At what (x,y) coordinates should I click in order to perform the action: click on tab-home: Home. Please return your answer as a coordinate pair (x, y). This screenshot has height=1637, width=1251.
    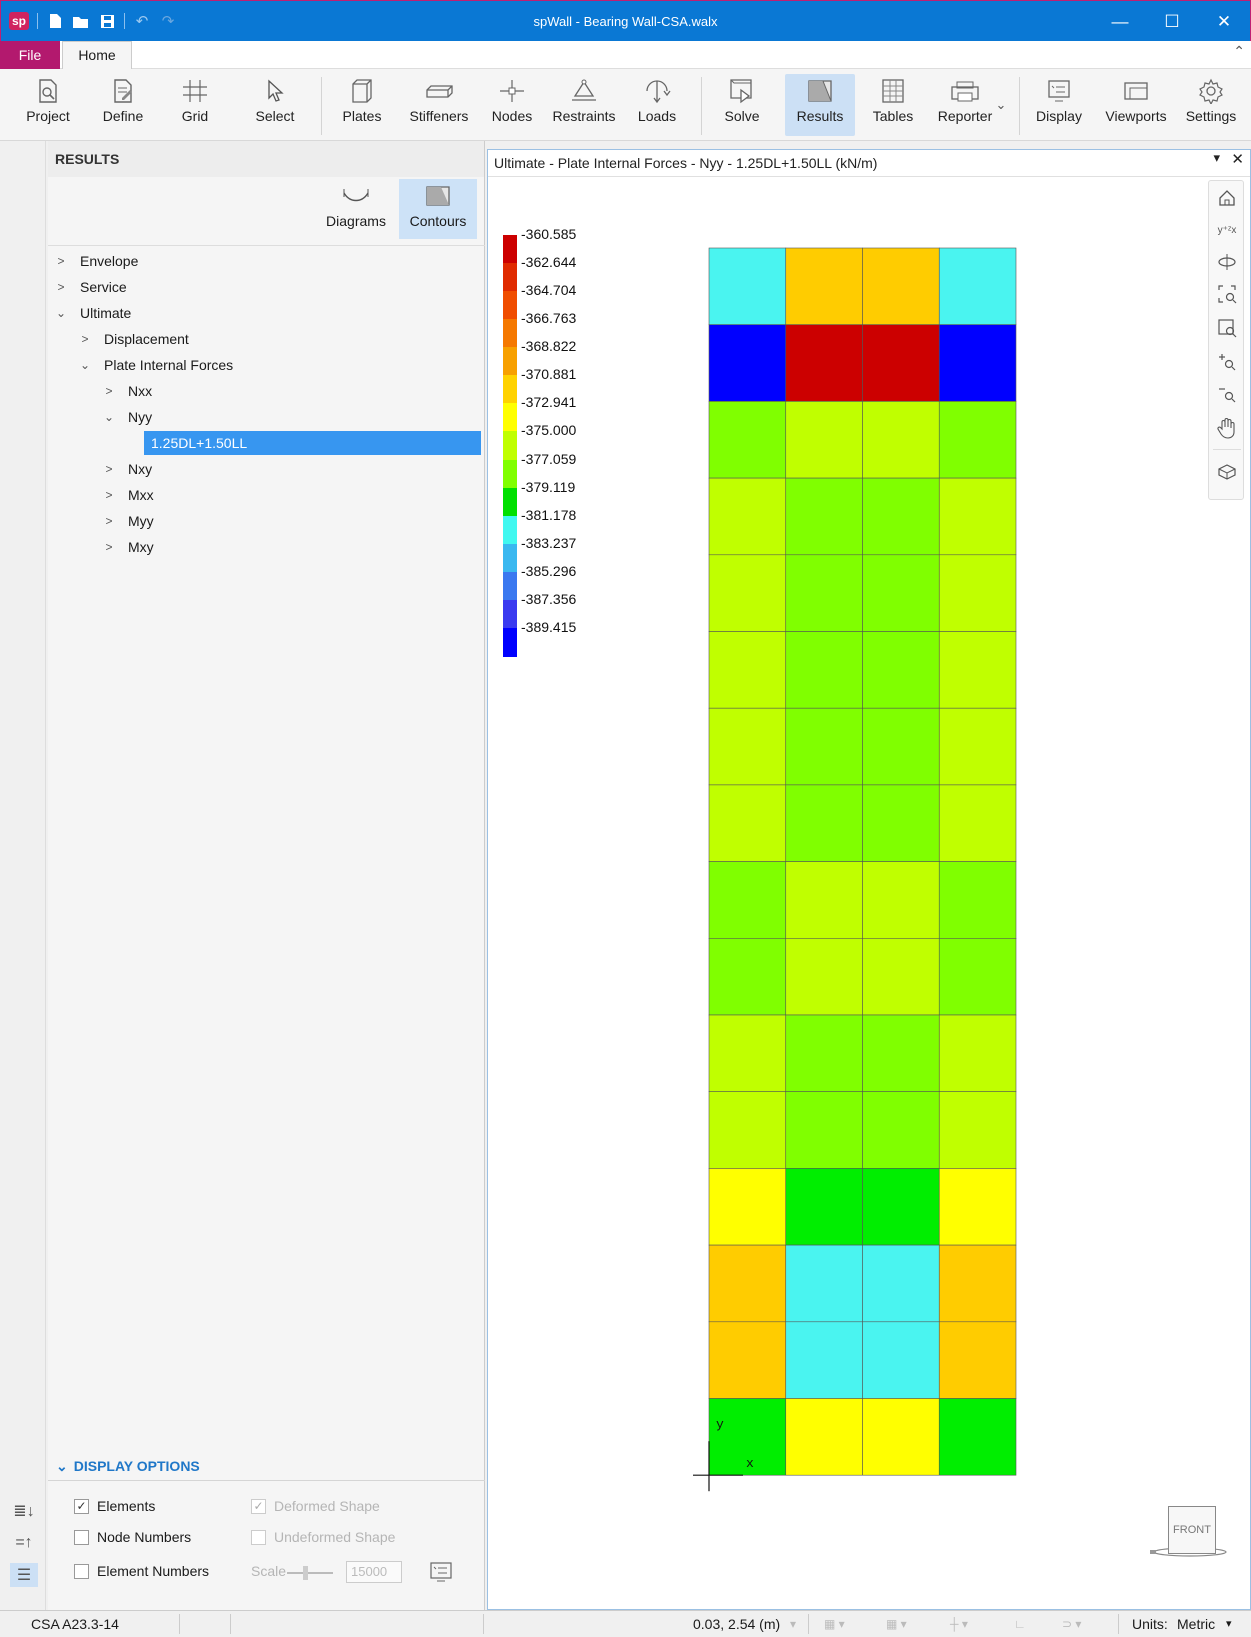
    Looking at the image, I should click on (97, 55).